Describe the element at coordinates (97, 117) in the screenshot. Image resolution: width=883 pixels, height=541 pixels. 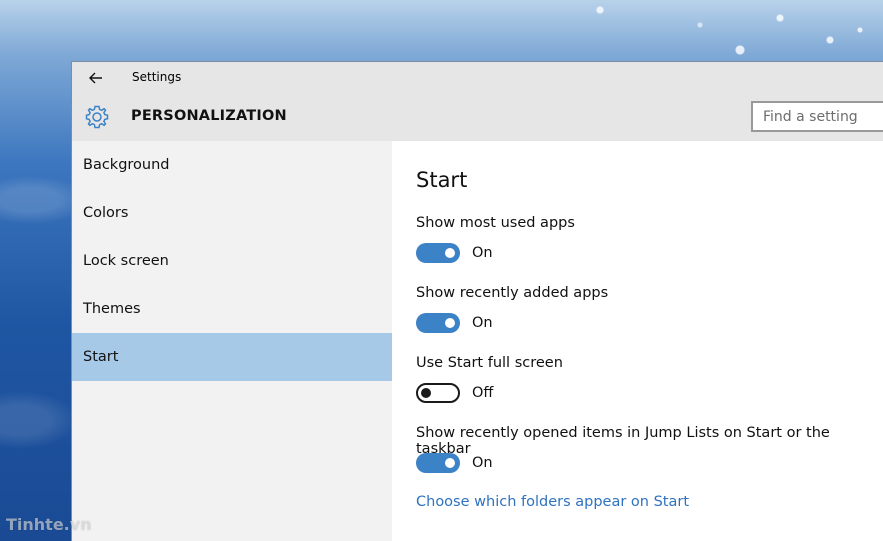
I see `gear-icon` at that location.